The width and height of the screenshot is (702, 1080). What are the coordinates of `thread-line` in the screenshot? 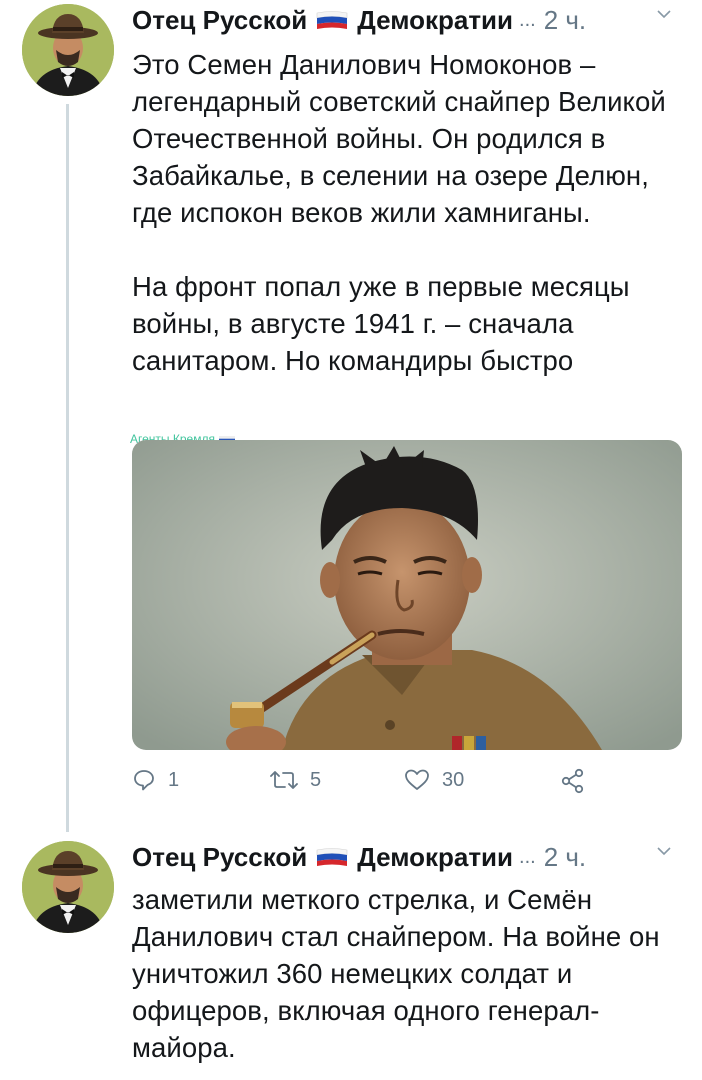 It's located at (67, 468).